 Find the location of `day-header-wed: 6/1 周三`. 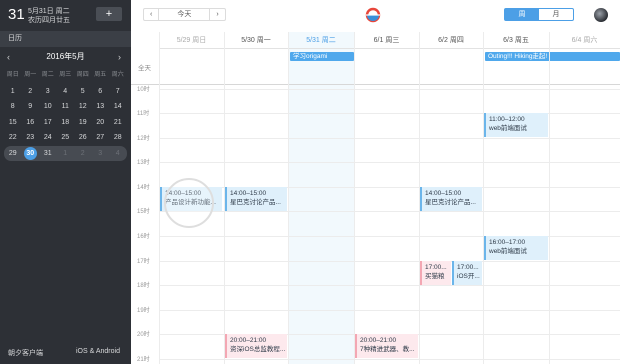

day-header-wed: 6/1 周三 is located at coordinates (386, 40).